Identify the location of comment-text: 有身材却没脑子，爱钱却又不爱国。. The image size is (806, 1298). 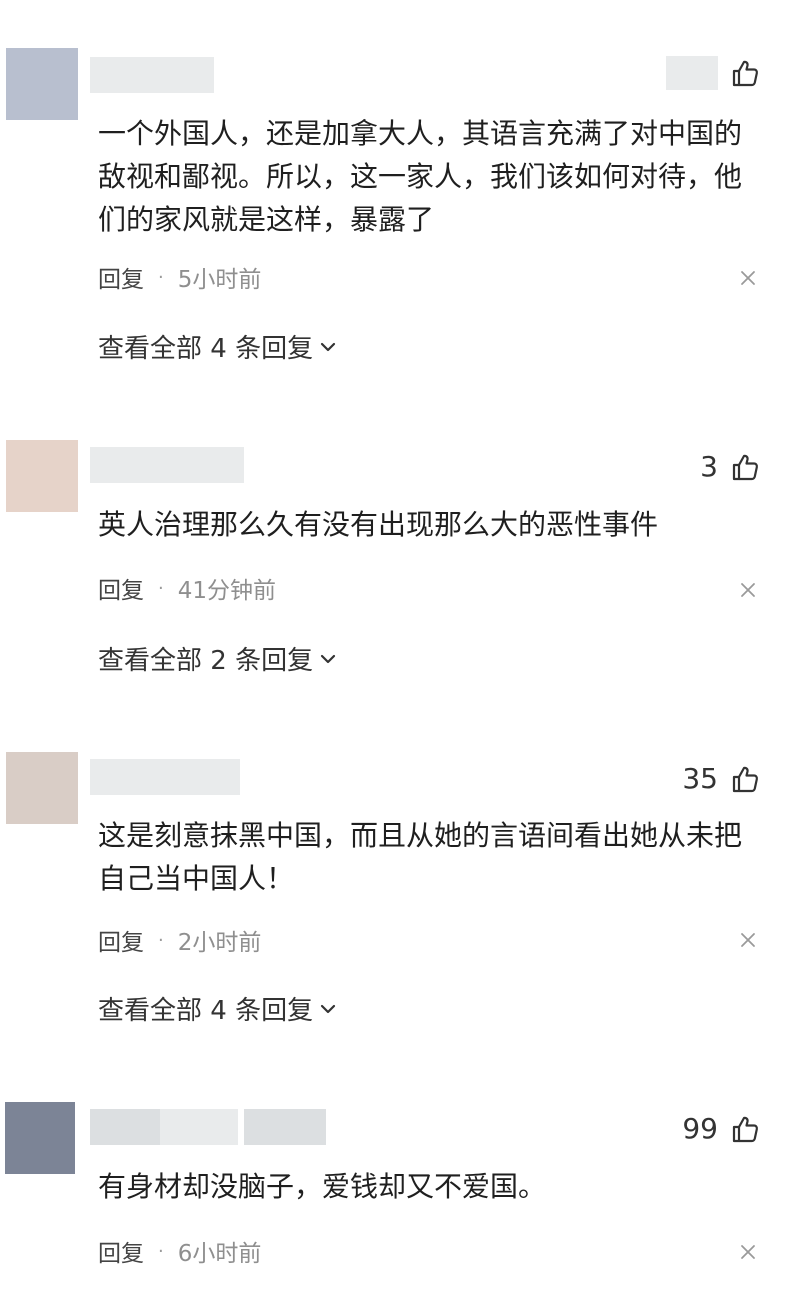
(322, 1186).